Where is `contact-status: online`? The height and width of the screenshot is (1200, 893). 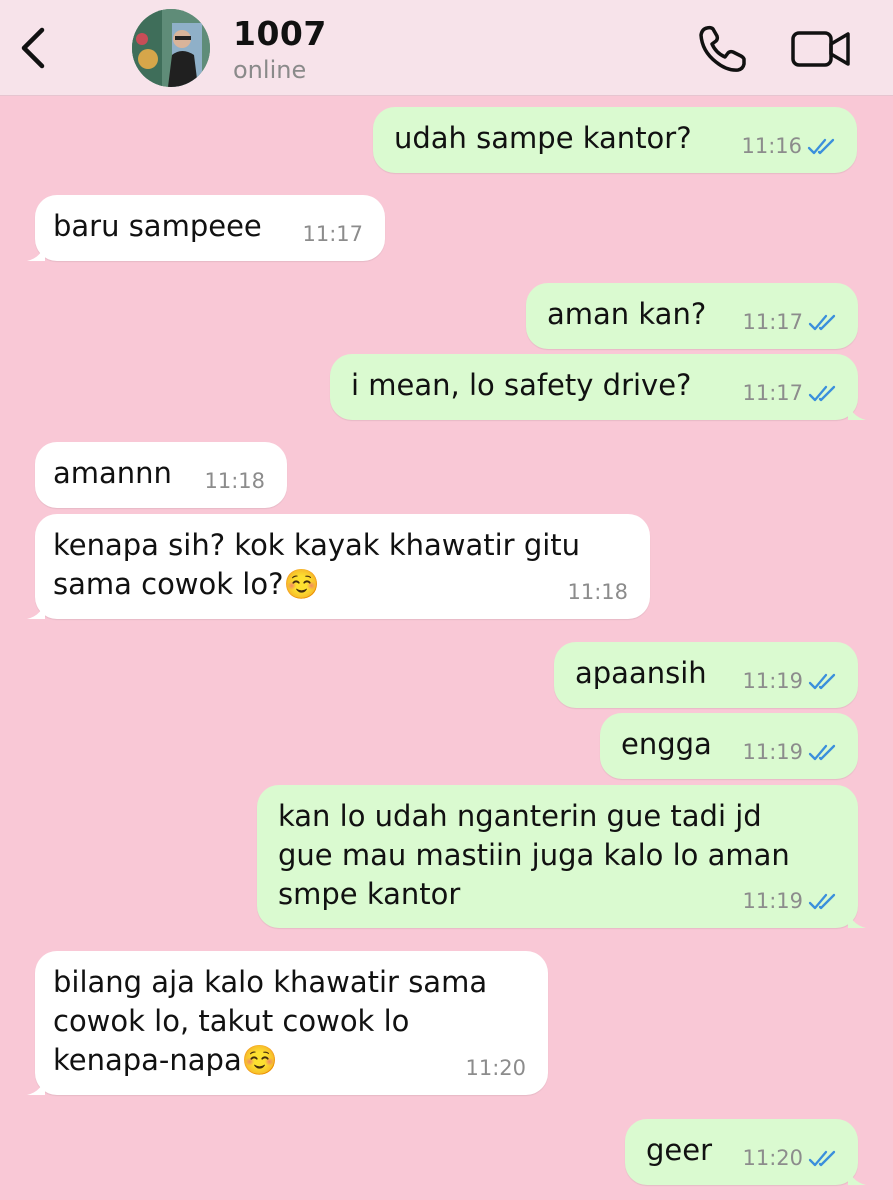 contact-status: online is located at coordinates (270, 70).